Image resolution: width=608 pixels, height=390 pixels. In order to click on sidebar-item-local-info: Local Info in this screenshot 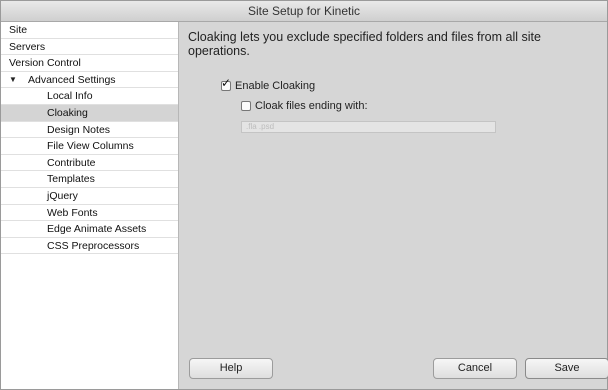, I will do `click(89, 96)`.